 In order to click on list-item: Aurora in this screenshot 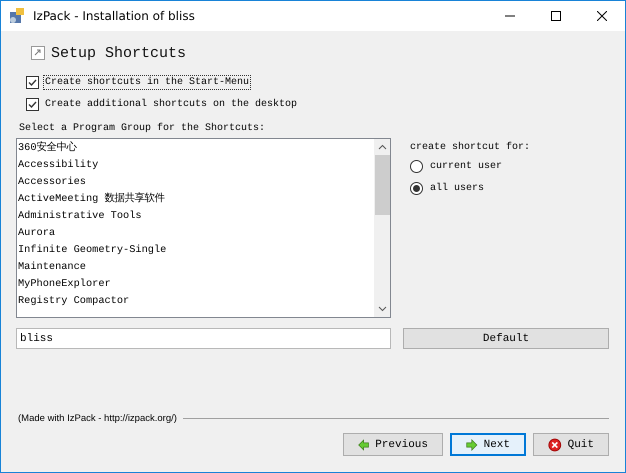, I will do `click(195, 233)`.